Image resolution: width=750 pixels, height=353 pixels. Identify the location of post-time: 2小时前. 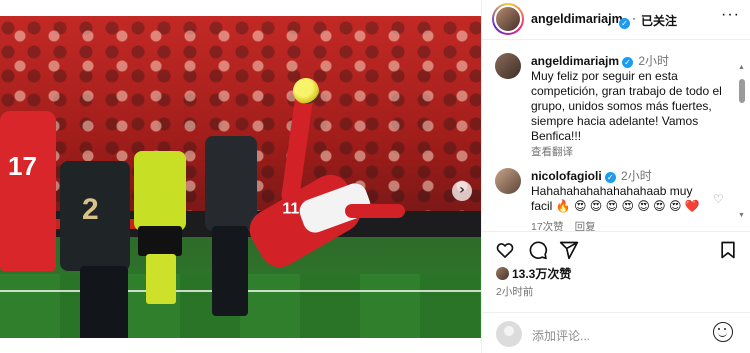
(515, 292).